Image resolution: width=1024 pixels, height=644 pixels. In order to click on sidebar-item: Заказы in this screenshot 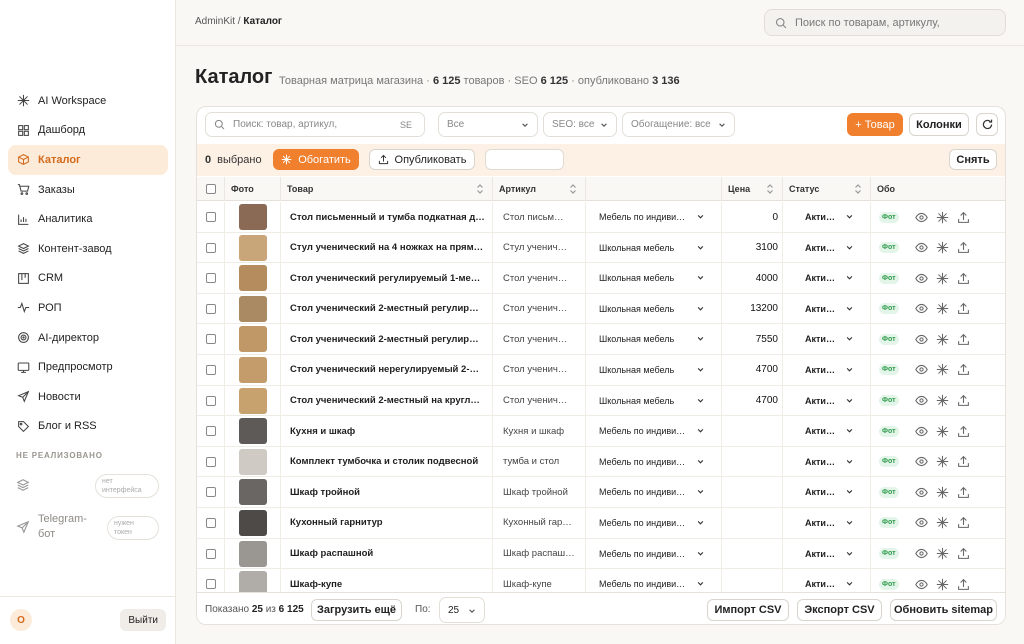, I will do `click(88, 190)`.